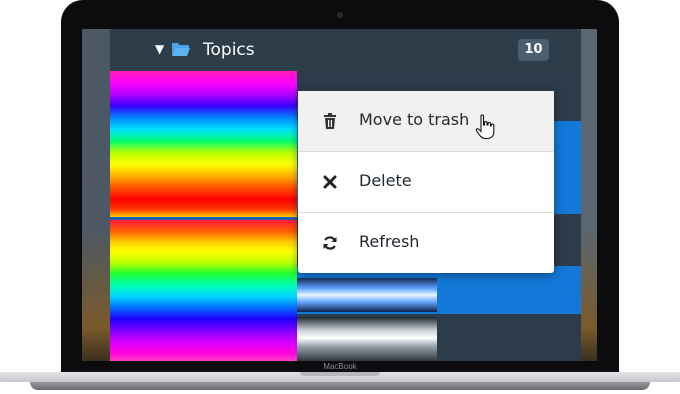 This screenshot has width=680, height=394. Describe the element at coordinates (426, 243) in the screenshot. I see `menu-item-refresh: Refresh` at that location.